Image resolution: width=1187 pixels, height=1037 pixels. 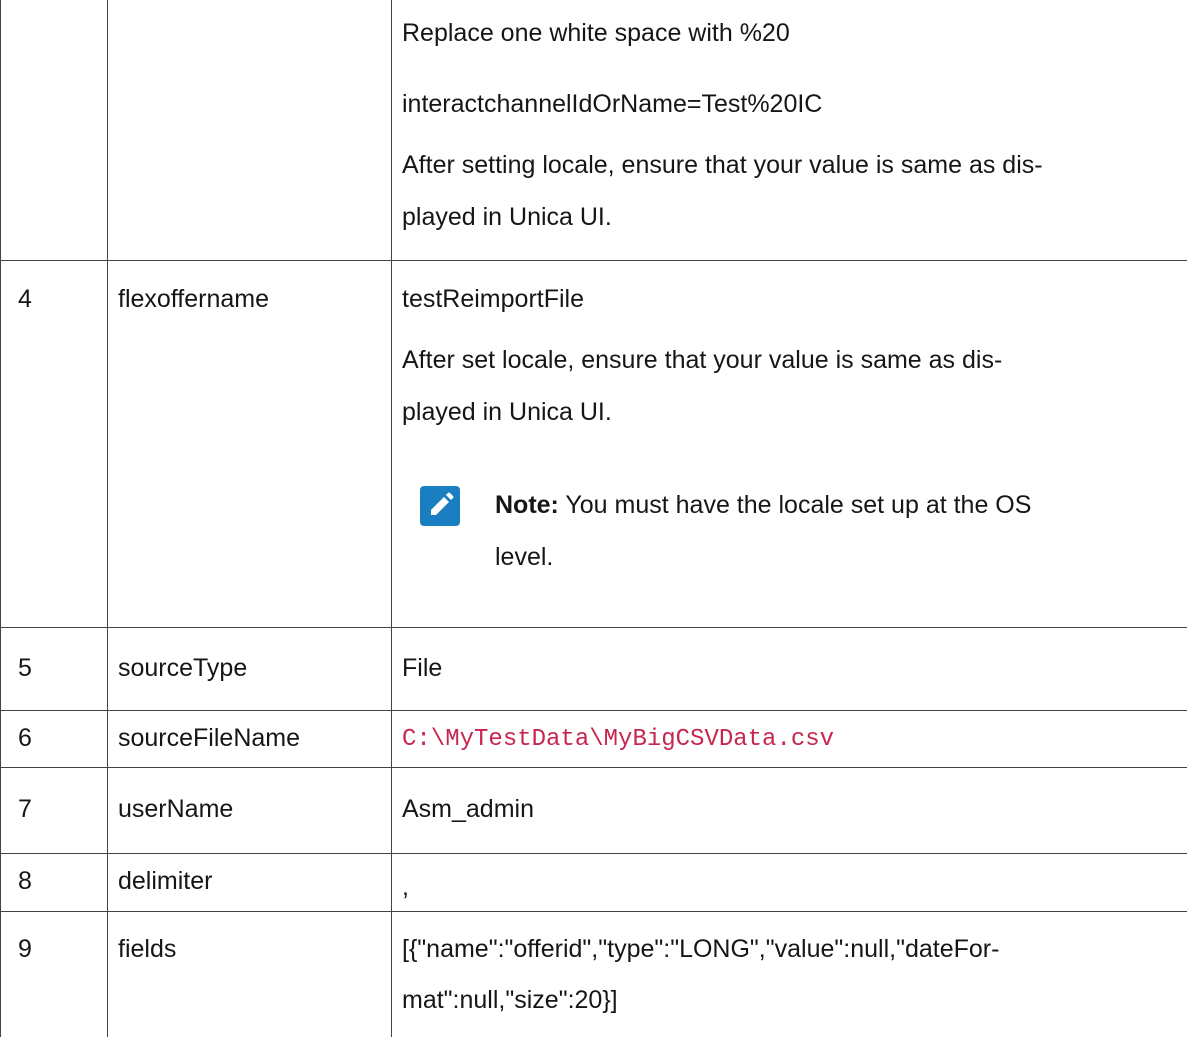 What do you see at coordinates (147, 949) in the screenshot?
I see `param-name: fields` at bounding box center [147, 949].